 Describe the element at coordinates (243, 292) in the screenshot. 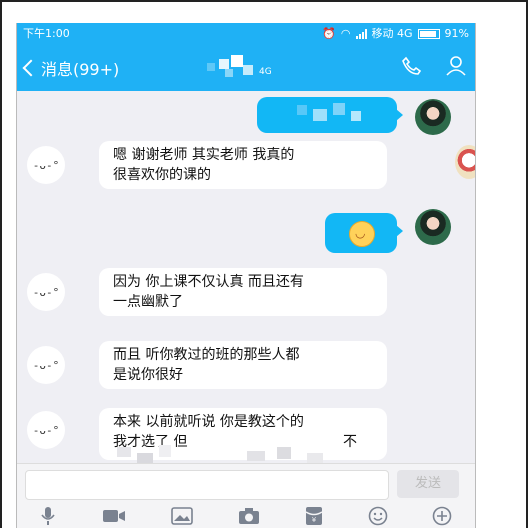

I see `message-bubble-left: 因为 你上课不仅认真 而且还有 一点幽默了` at that location.